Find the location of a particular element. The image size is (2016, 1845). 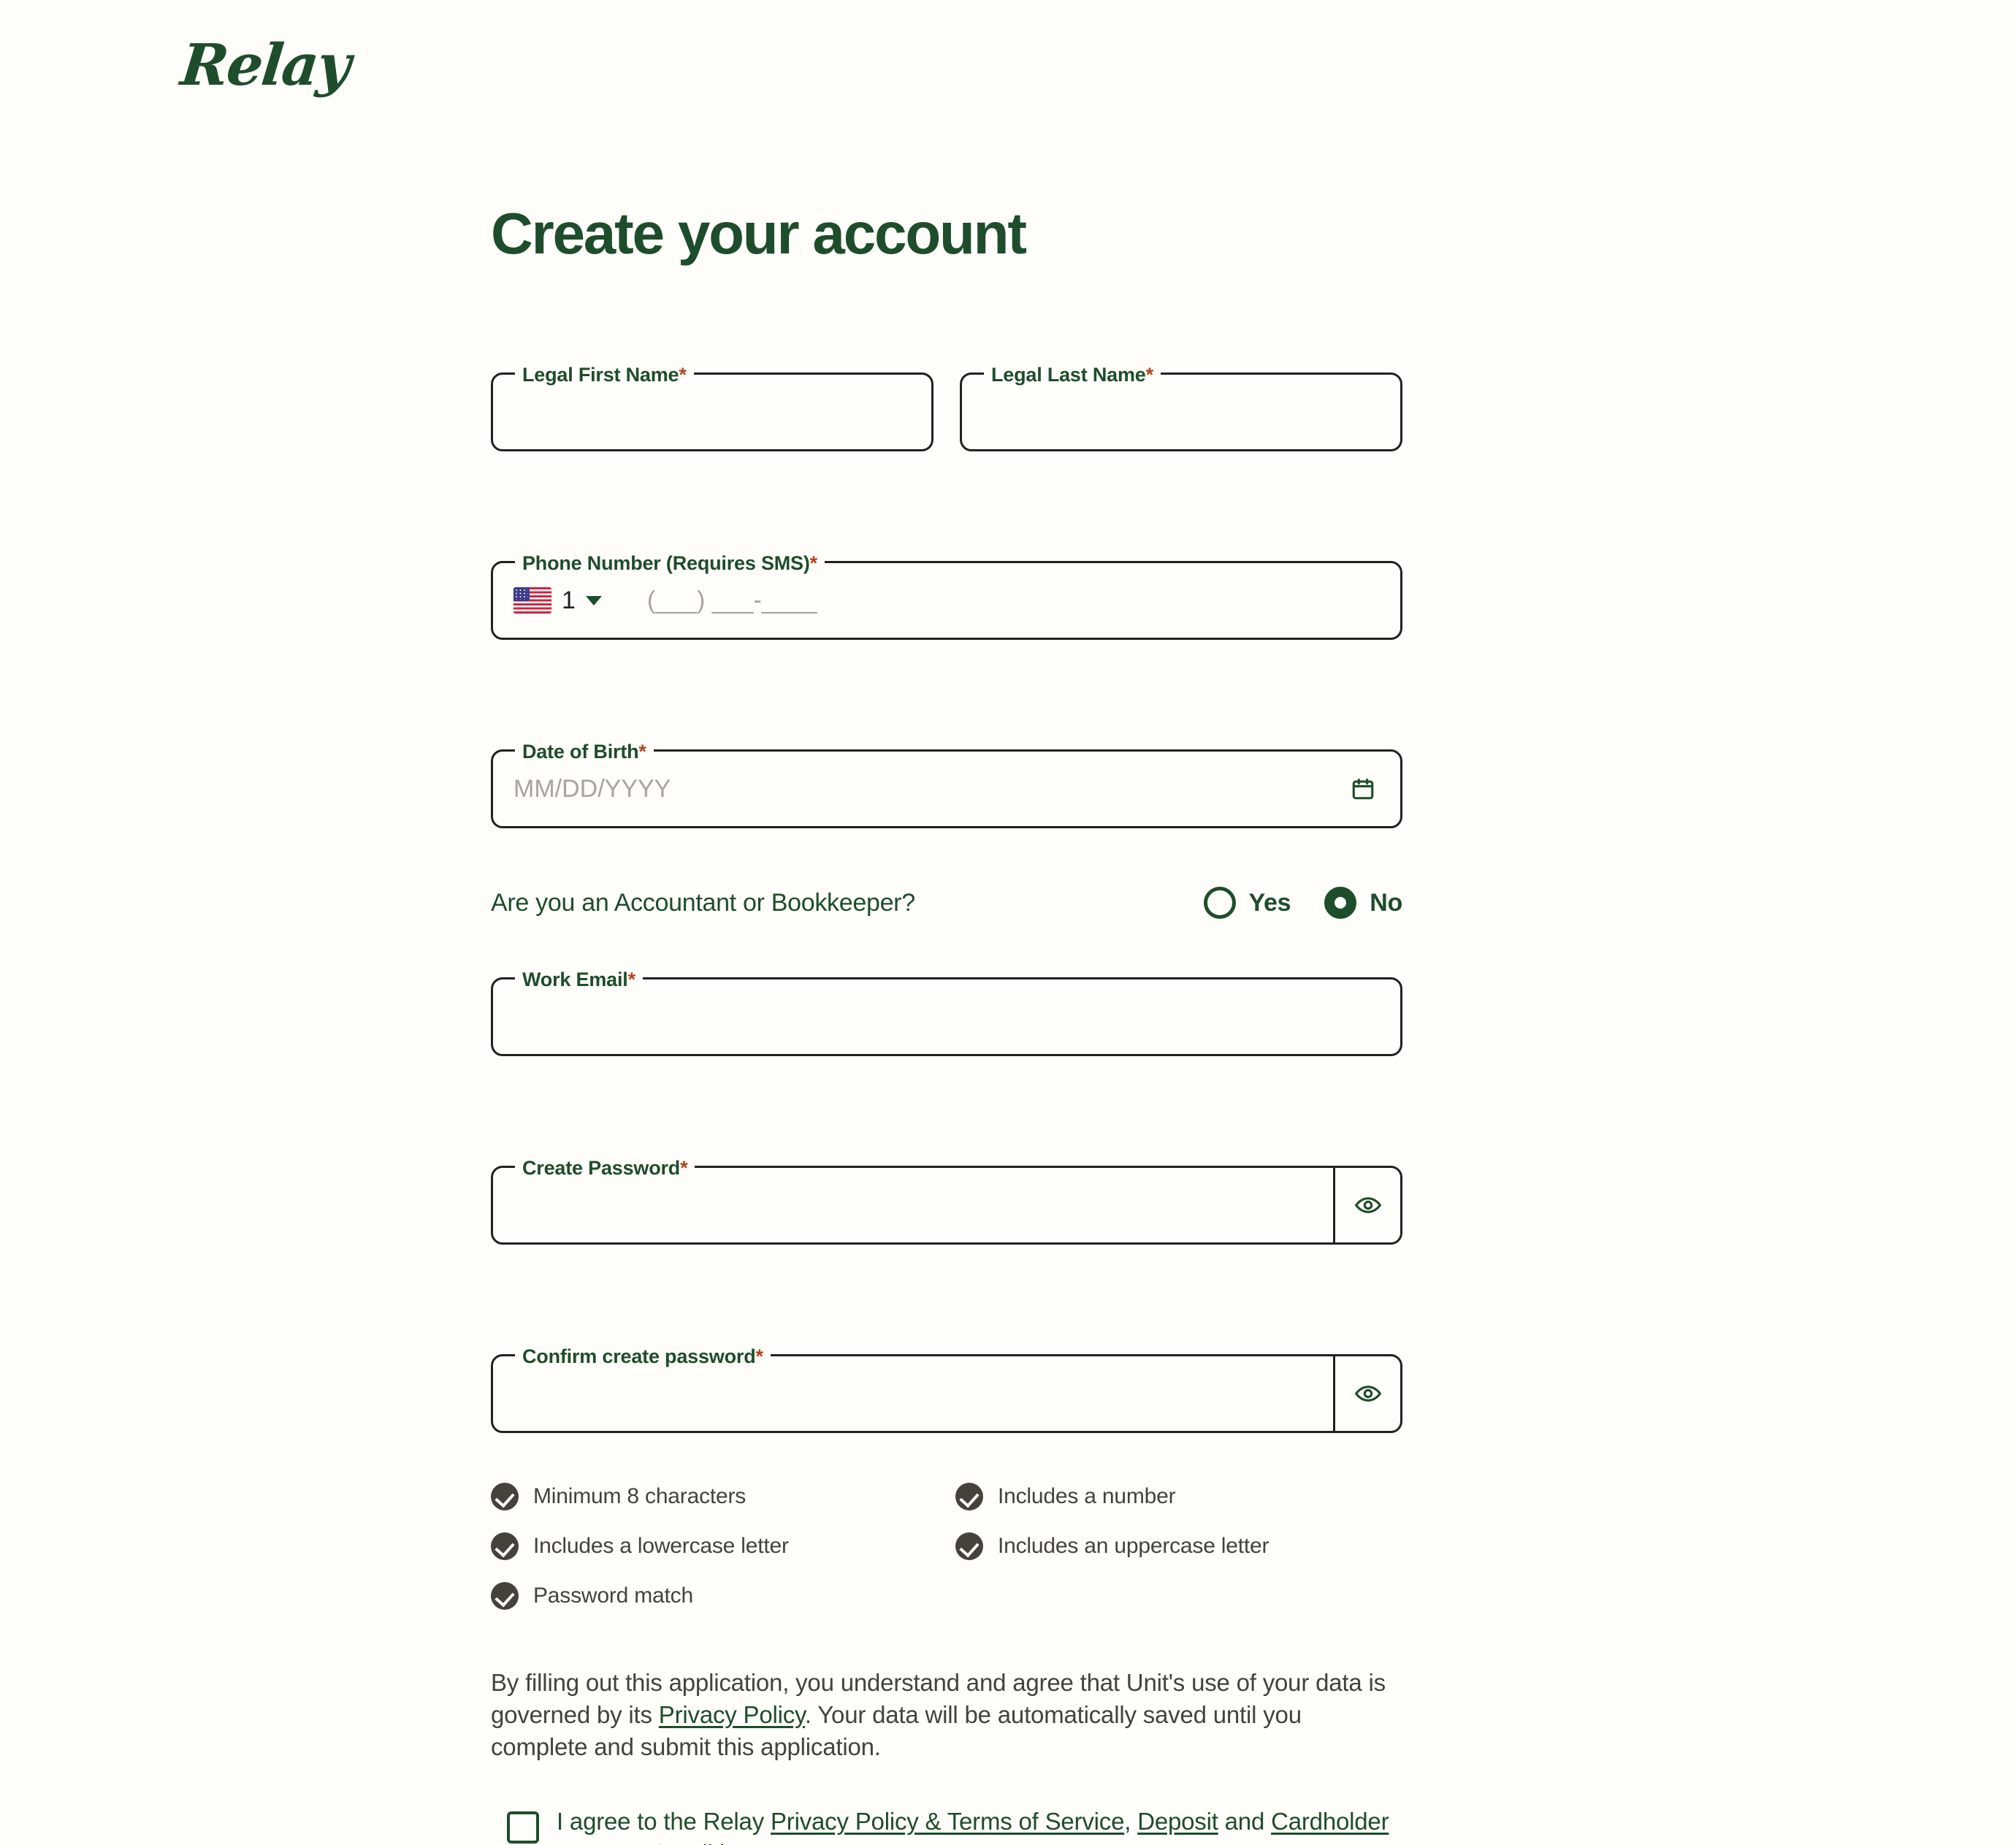

first-name-field: Legal First Name* is located at coordinates (712, 406).